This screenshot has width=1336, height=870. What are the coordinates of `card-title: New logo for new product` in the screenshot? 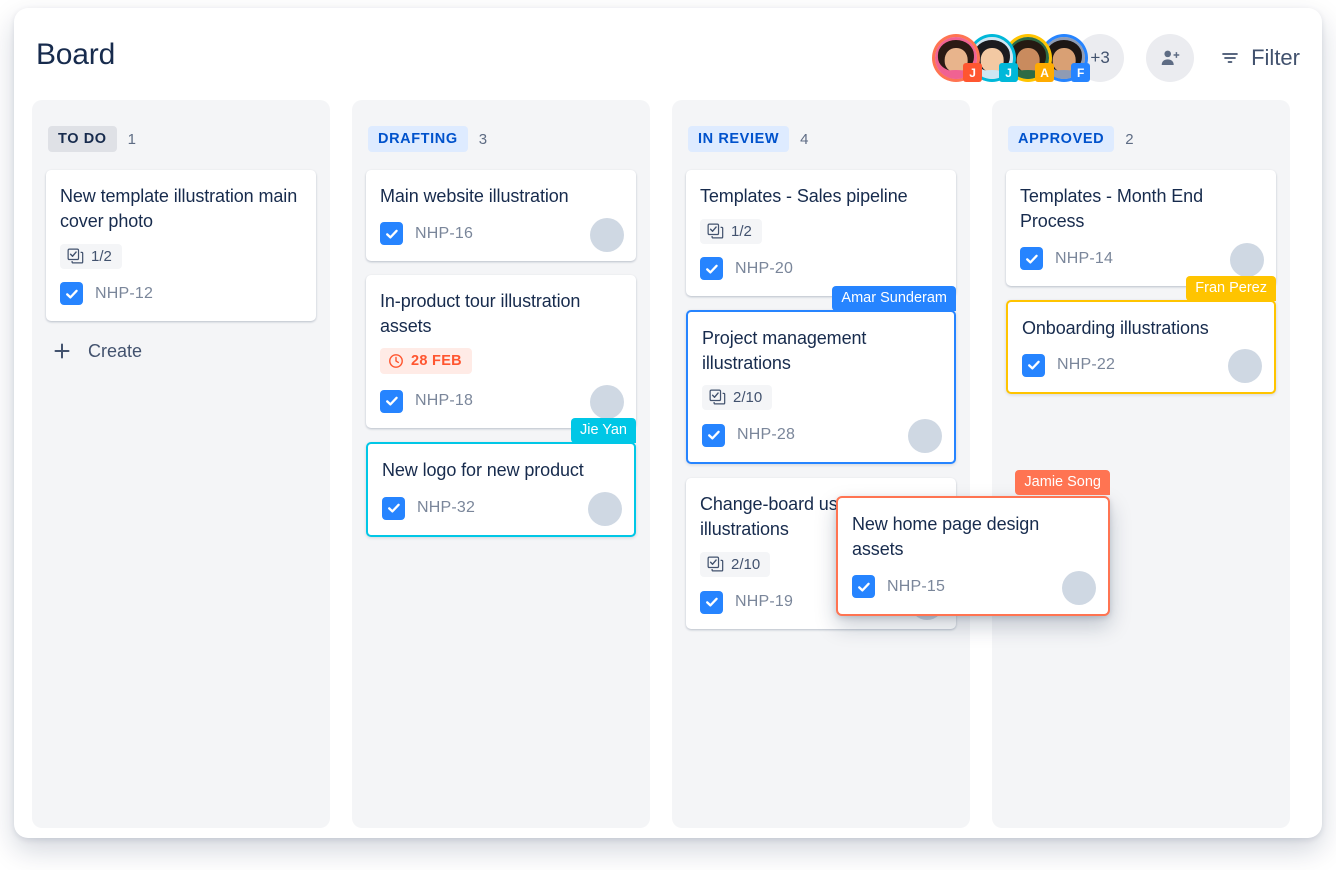 It's located at (483, 470).